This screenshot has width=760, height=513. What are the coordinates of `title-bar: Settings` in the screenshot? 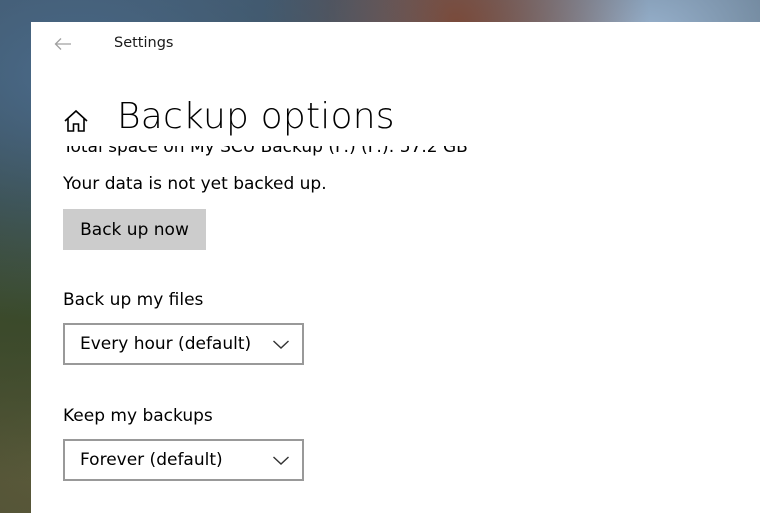 It's located at (395, 44).